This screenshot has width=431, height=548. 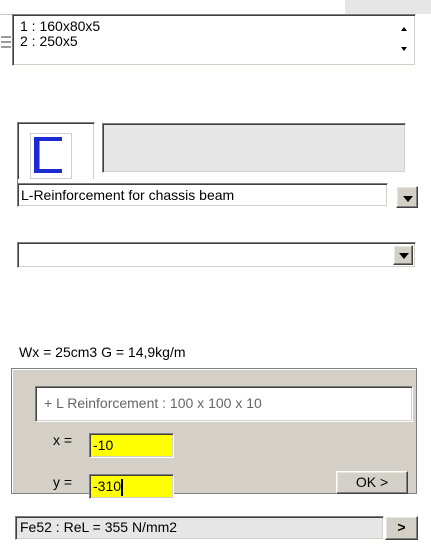 I want to click on y-input: -310, so click(x=131, y=486).